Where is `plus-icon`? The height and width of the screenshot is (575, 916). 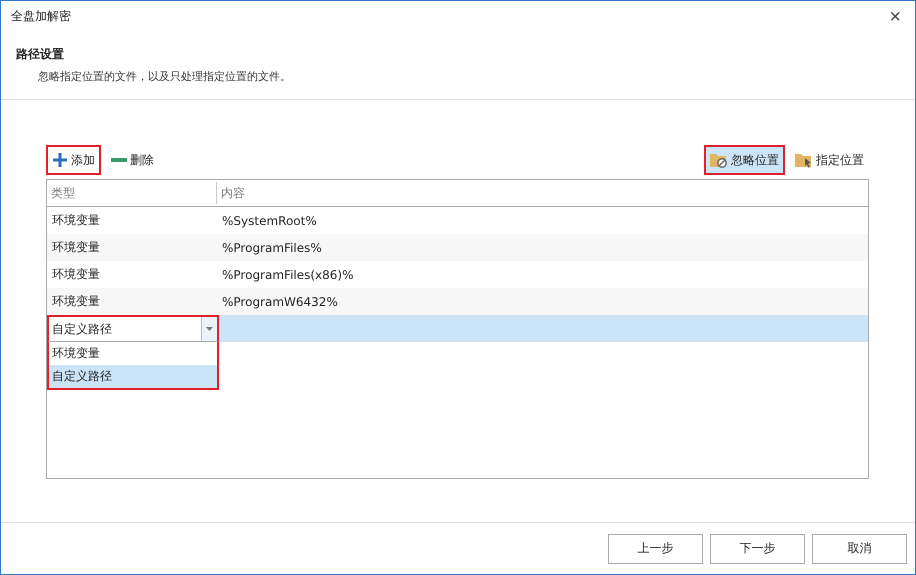 plus-icon is located at coordinates (60, 160).